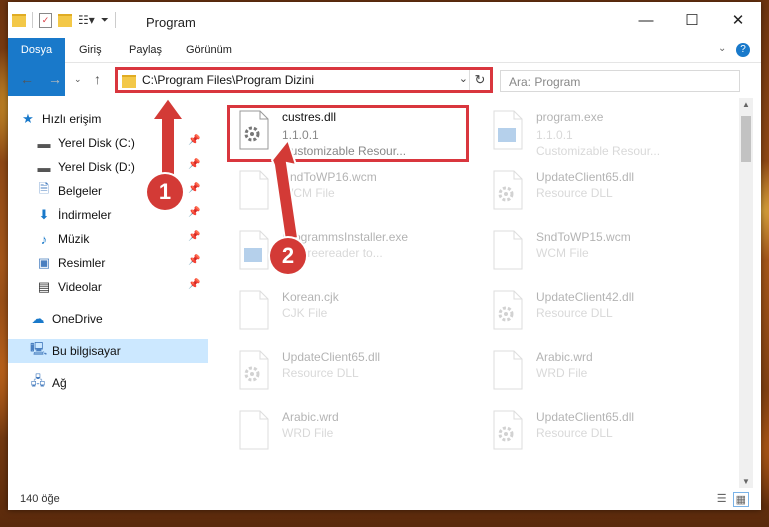 The height and width of the screenshot is (527, 769). Describe the element at coordinates (90, 50) in the screenshot. I see `tab-home: Giriş` at that location.